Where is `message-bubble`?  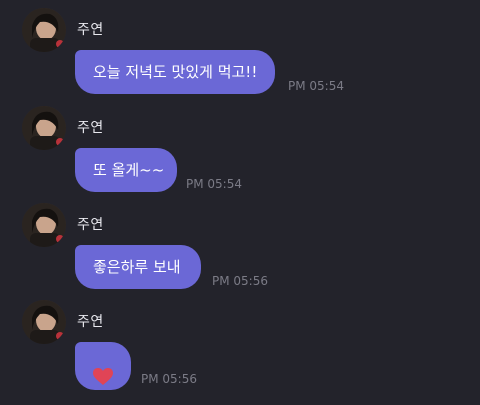
message-bubble is located at coordinates (103, 366).